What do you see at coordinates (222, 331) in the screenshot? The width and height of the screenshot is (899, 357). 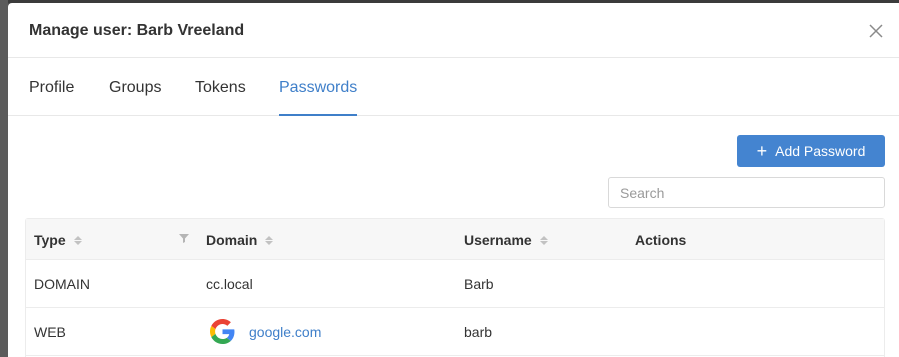 I see `google-icon` at bounding box center [222, 331].